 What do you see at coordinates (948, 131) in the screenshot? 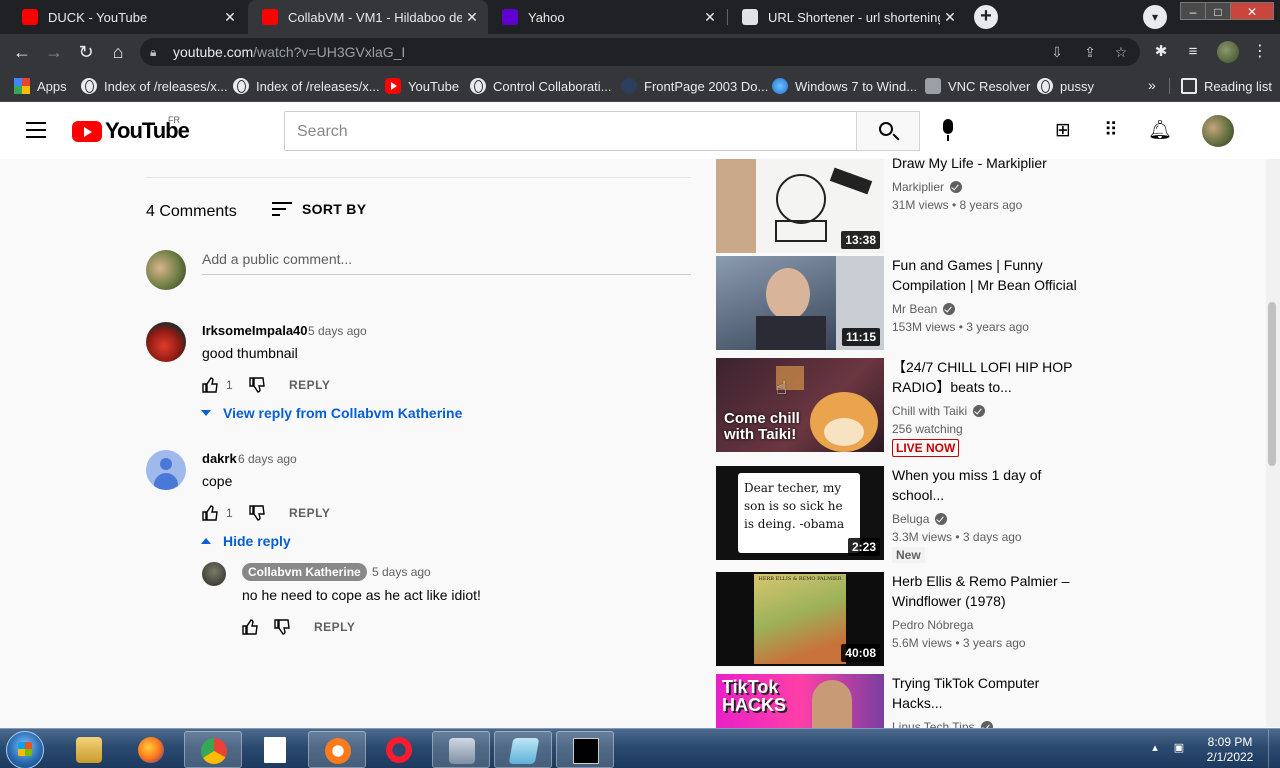
I see `voice-search-icon` at bounding box center [948, 131].